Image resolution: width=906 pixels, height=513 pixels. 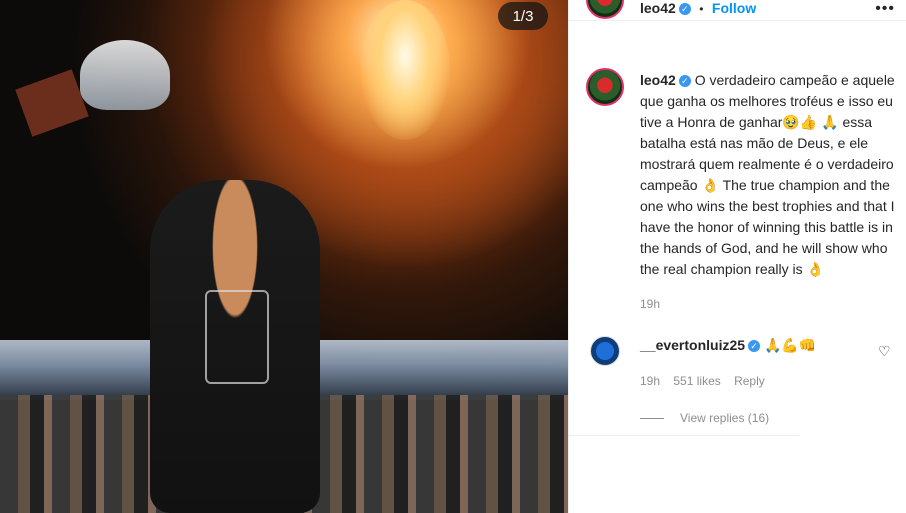 I want to click on comment-likes: 551 likes, so click(x=696, y=381).